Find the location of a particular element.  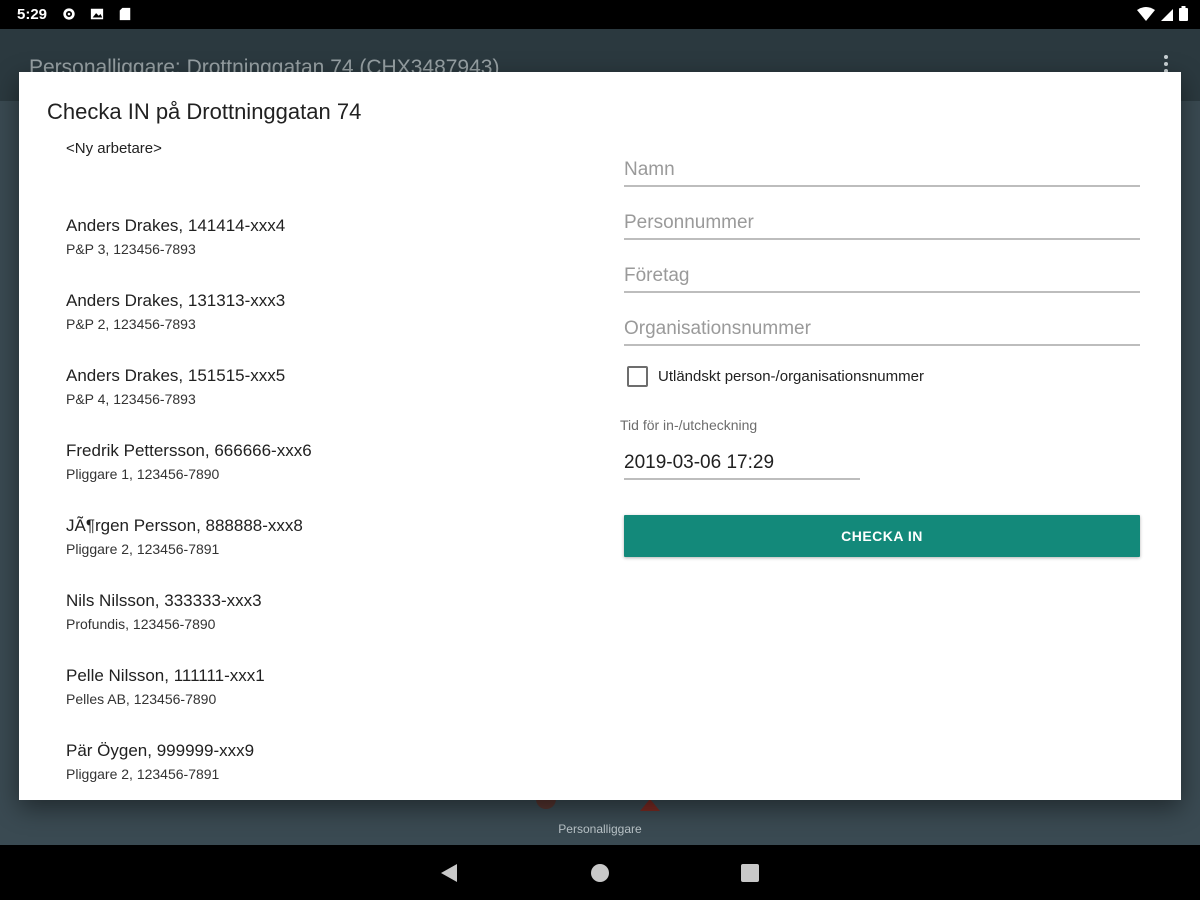

checkin-button: CHECKA IN is located at coordinates (882, 536).